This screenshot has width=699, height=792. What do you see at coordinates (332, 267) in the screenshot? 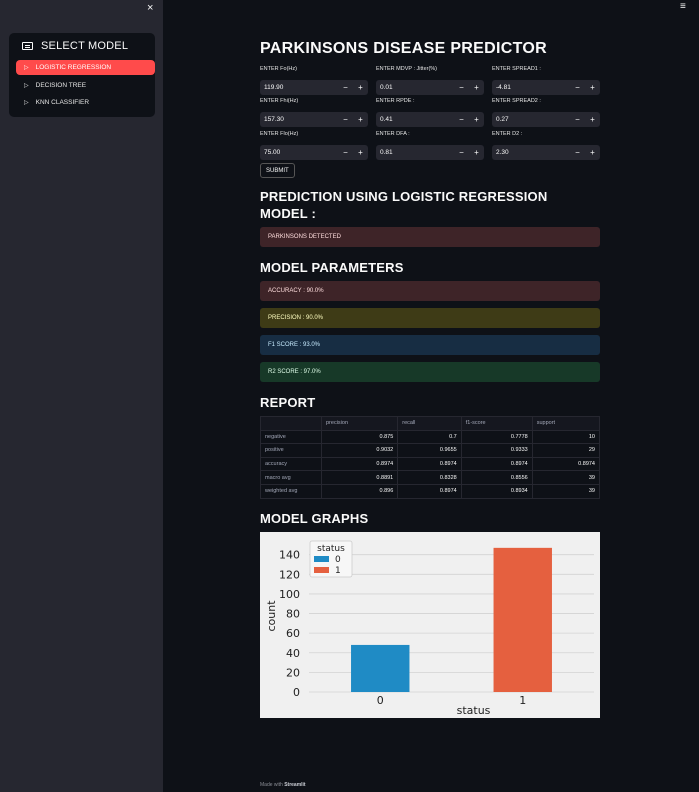
I see `model-parameters-heading: MODEL PARAMETERS` at bounding box center [332, 267].